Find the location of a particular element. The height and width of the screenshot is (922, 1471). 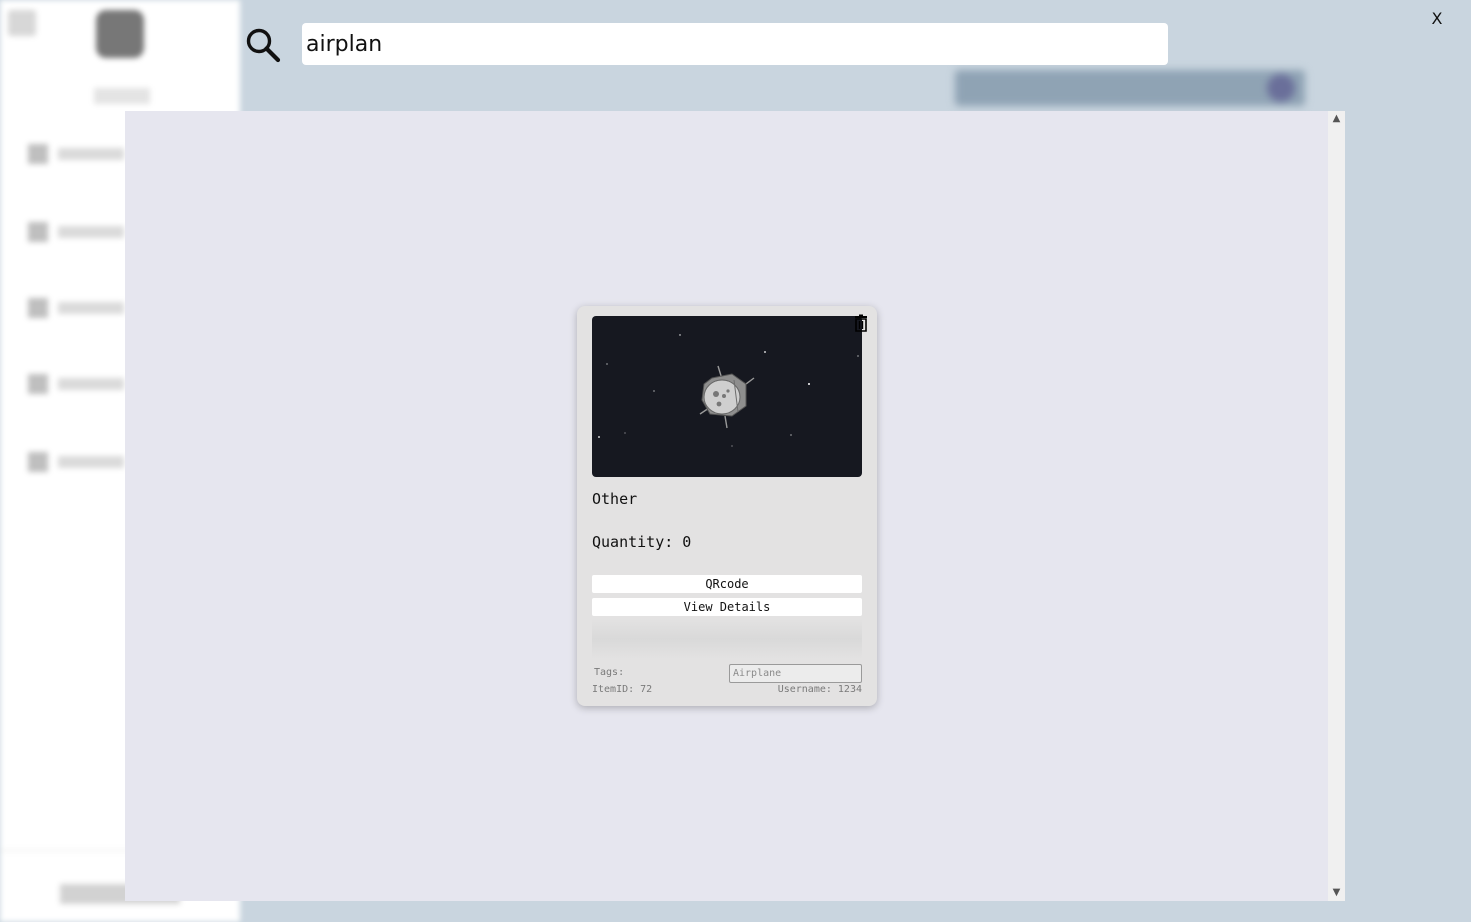

trash-icon is located at coordinates (861, 323).